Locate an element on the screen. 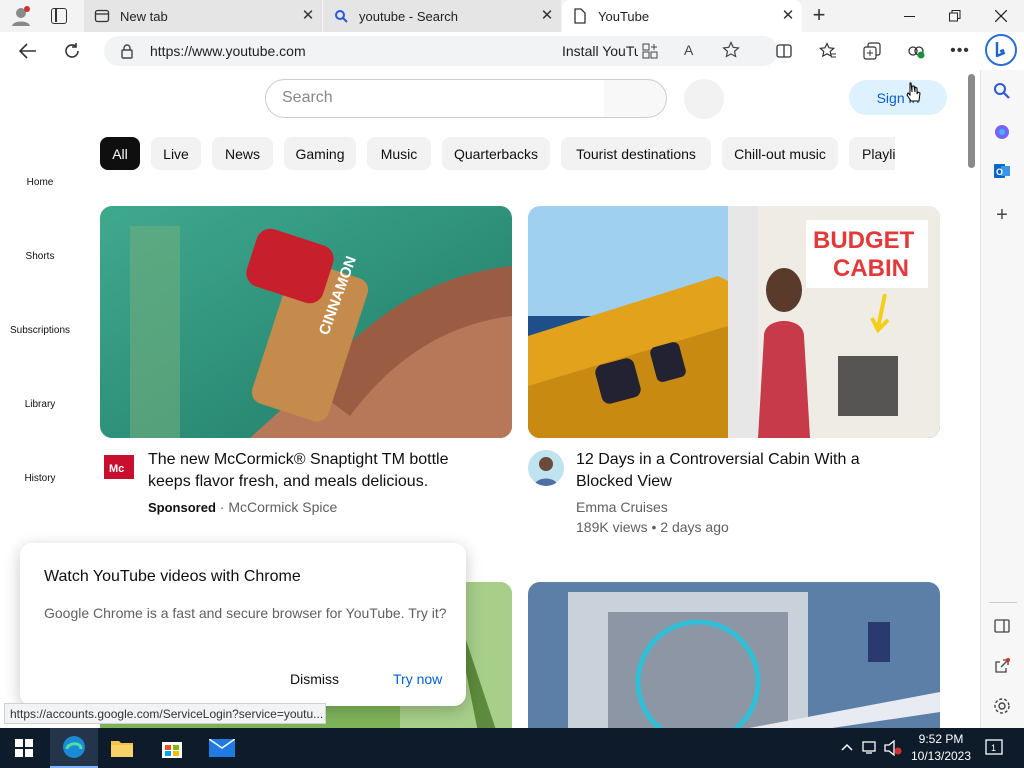 This screenshot has width=1024, height=768. close-window-button is located at coordinates (1001, 16).